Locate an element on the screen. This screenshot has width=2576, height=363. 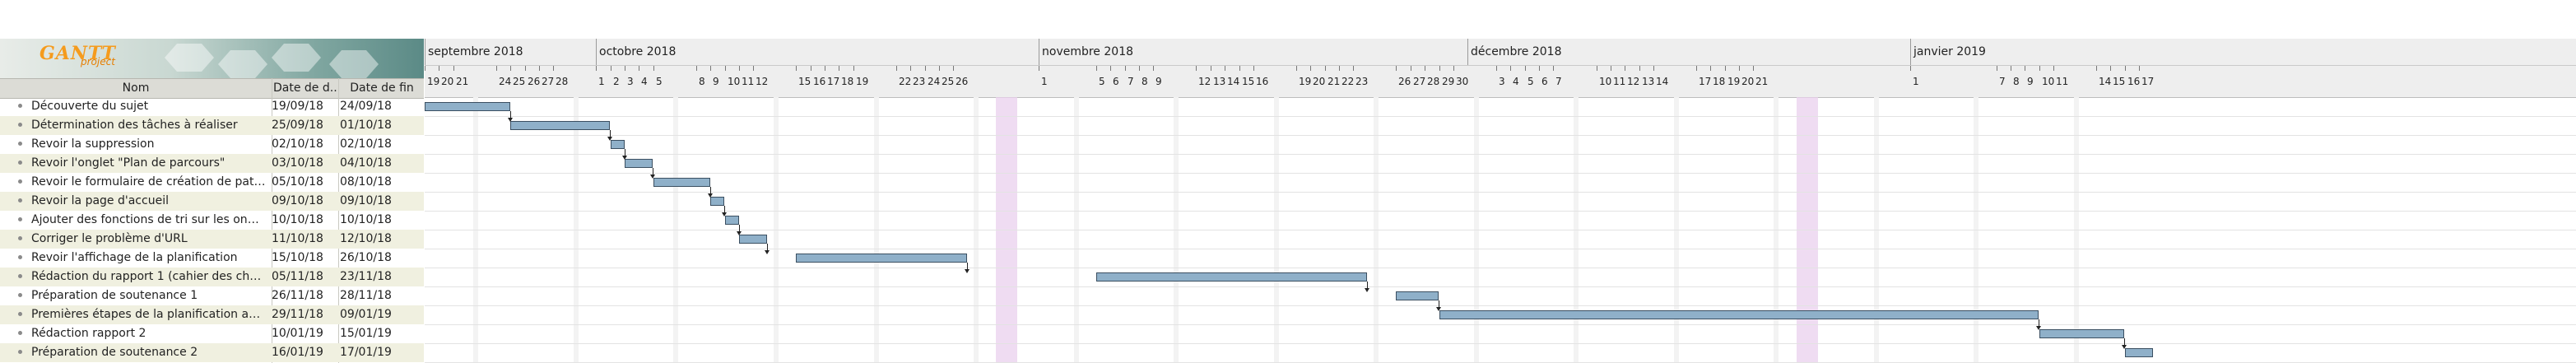
task-start-date: 05/11/18 is located at coordinates (297, 276).